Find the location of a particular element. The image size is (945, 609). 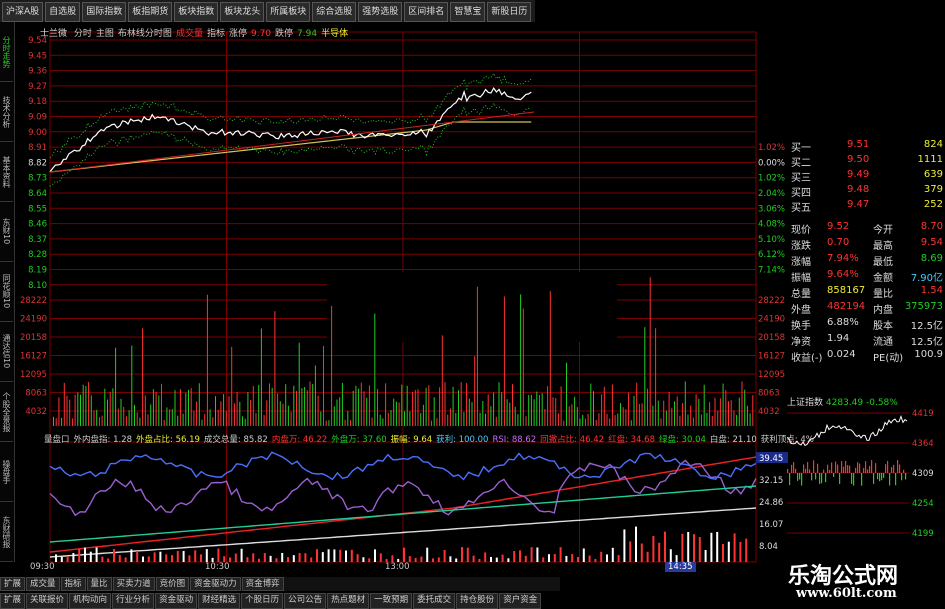

left-tab: 东财研报 is located at coordinates (6, 532).